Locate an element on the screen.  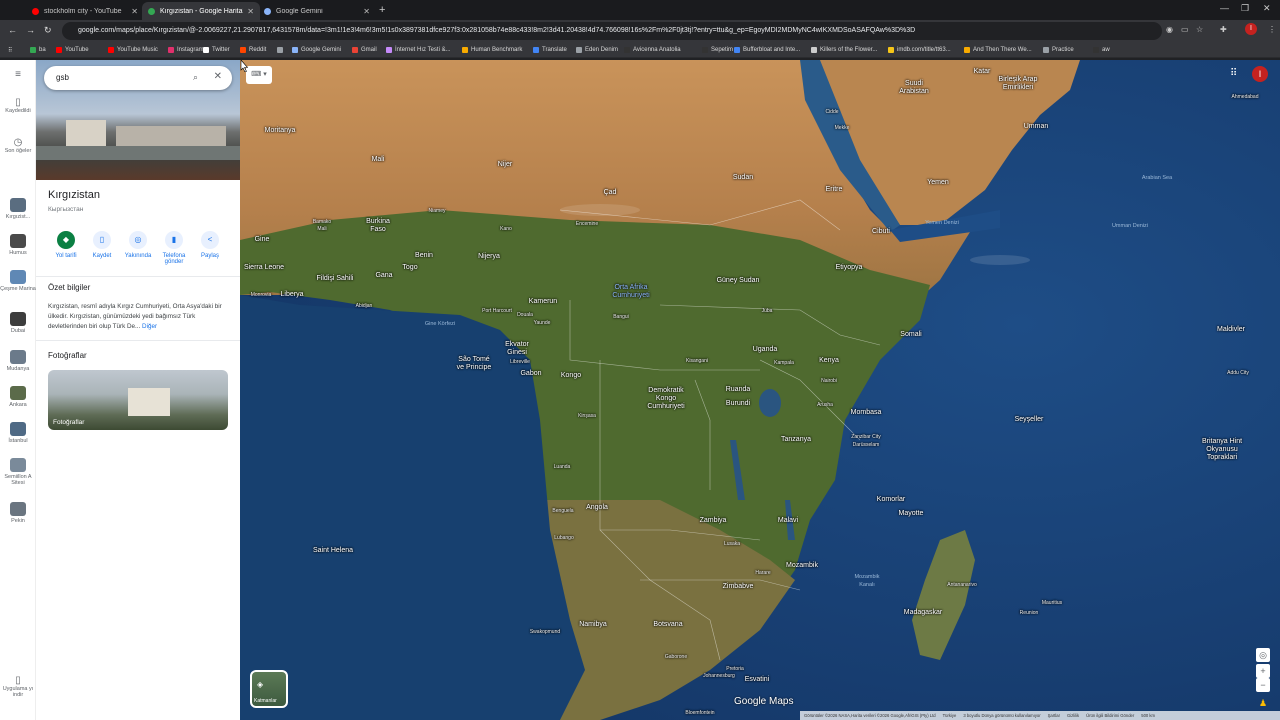
menu-button: ≡ is located at coordinates (18, 75).